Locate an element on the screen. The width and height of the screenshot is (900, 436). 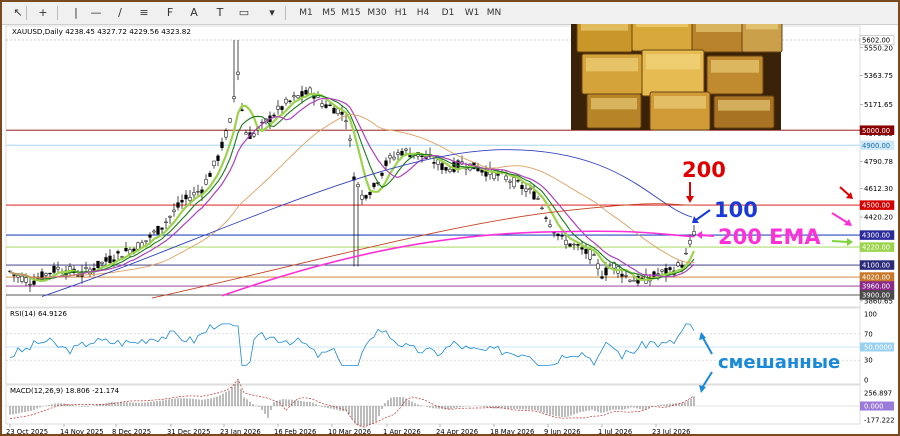
horizontal-line-icon: — is located at coordinates (96, 13).